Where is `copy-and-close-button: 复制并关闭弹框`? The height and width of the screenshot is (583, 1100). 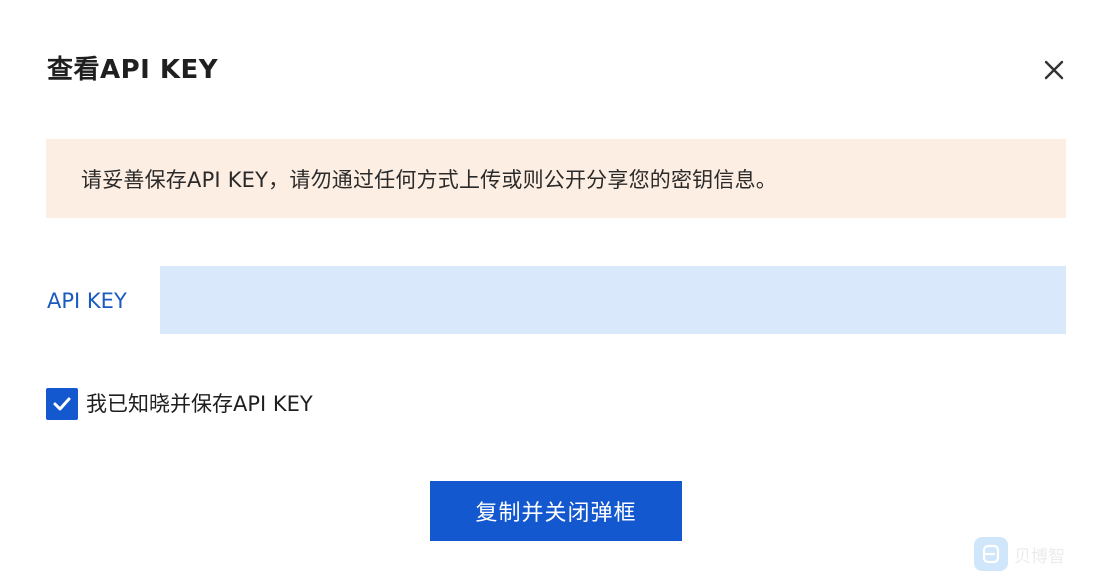
copy-and-close-button: 复制并关闭弹框 is located at coordinates (556, 511).